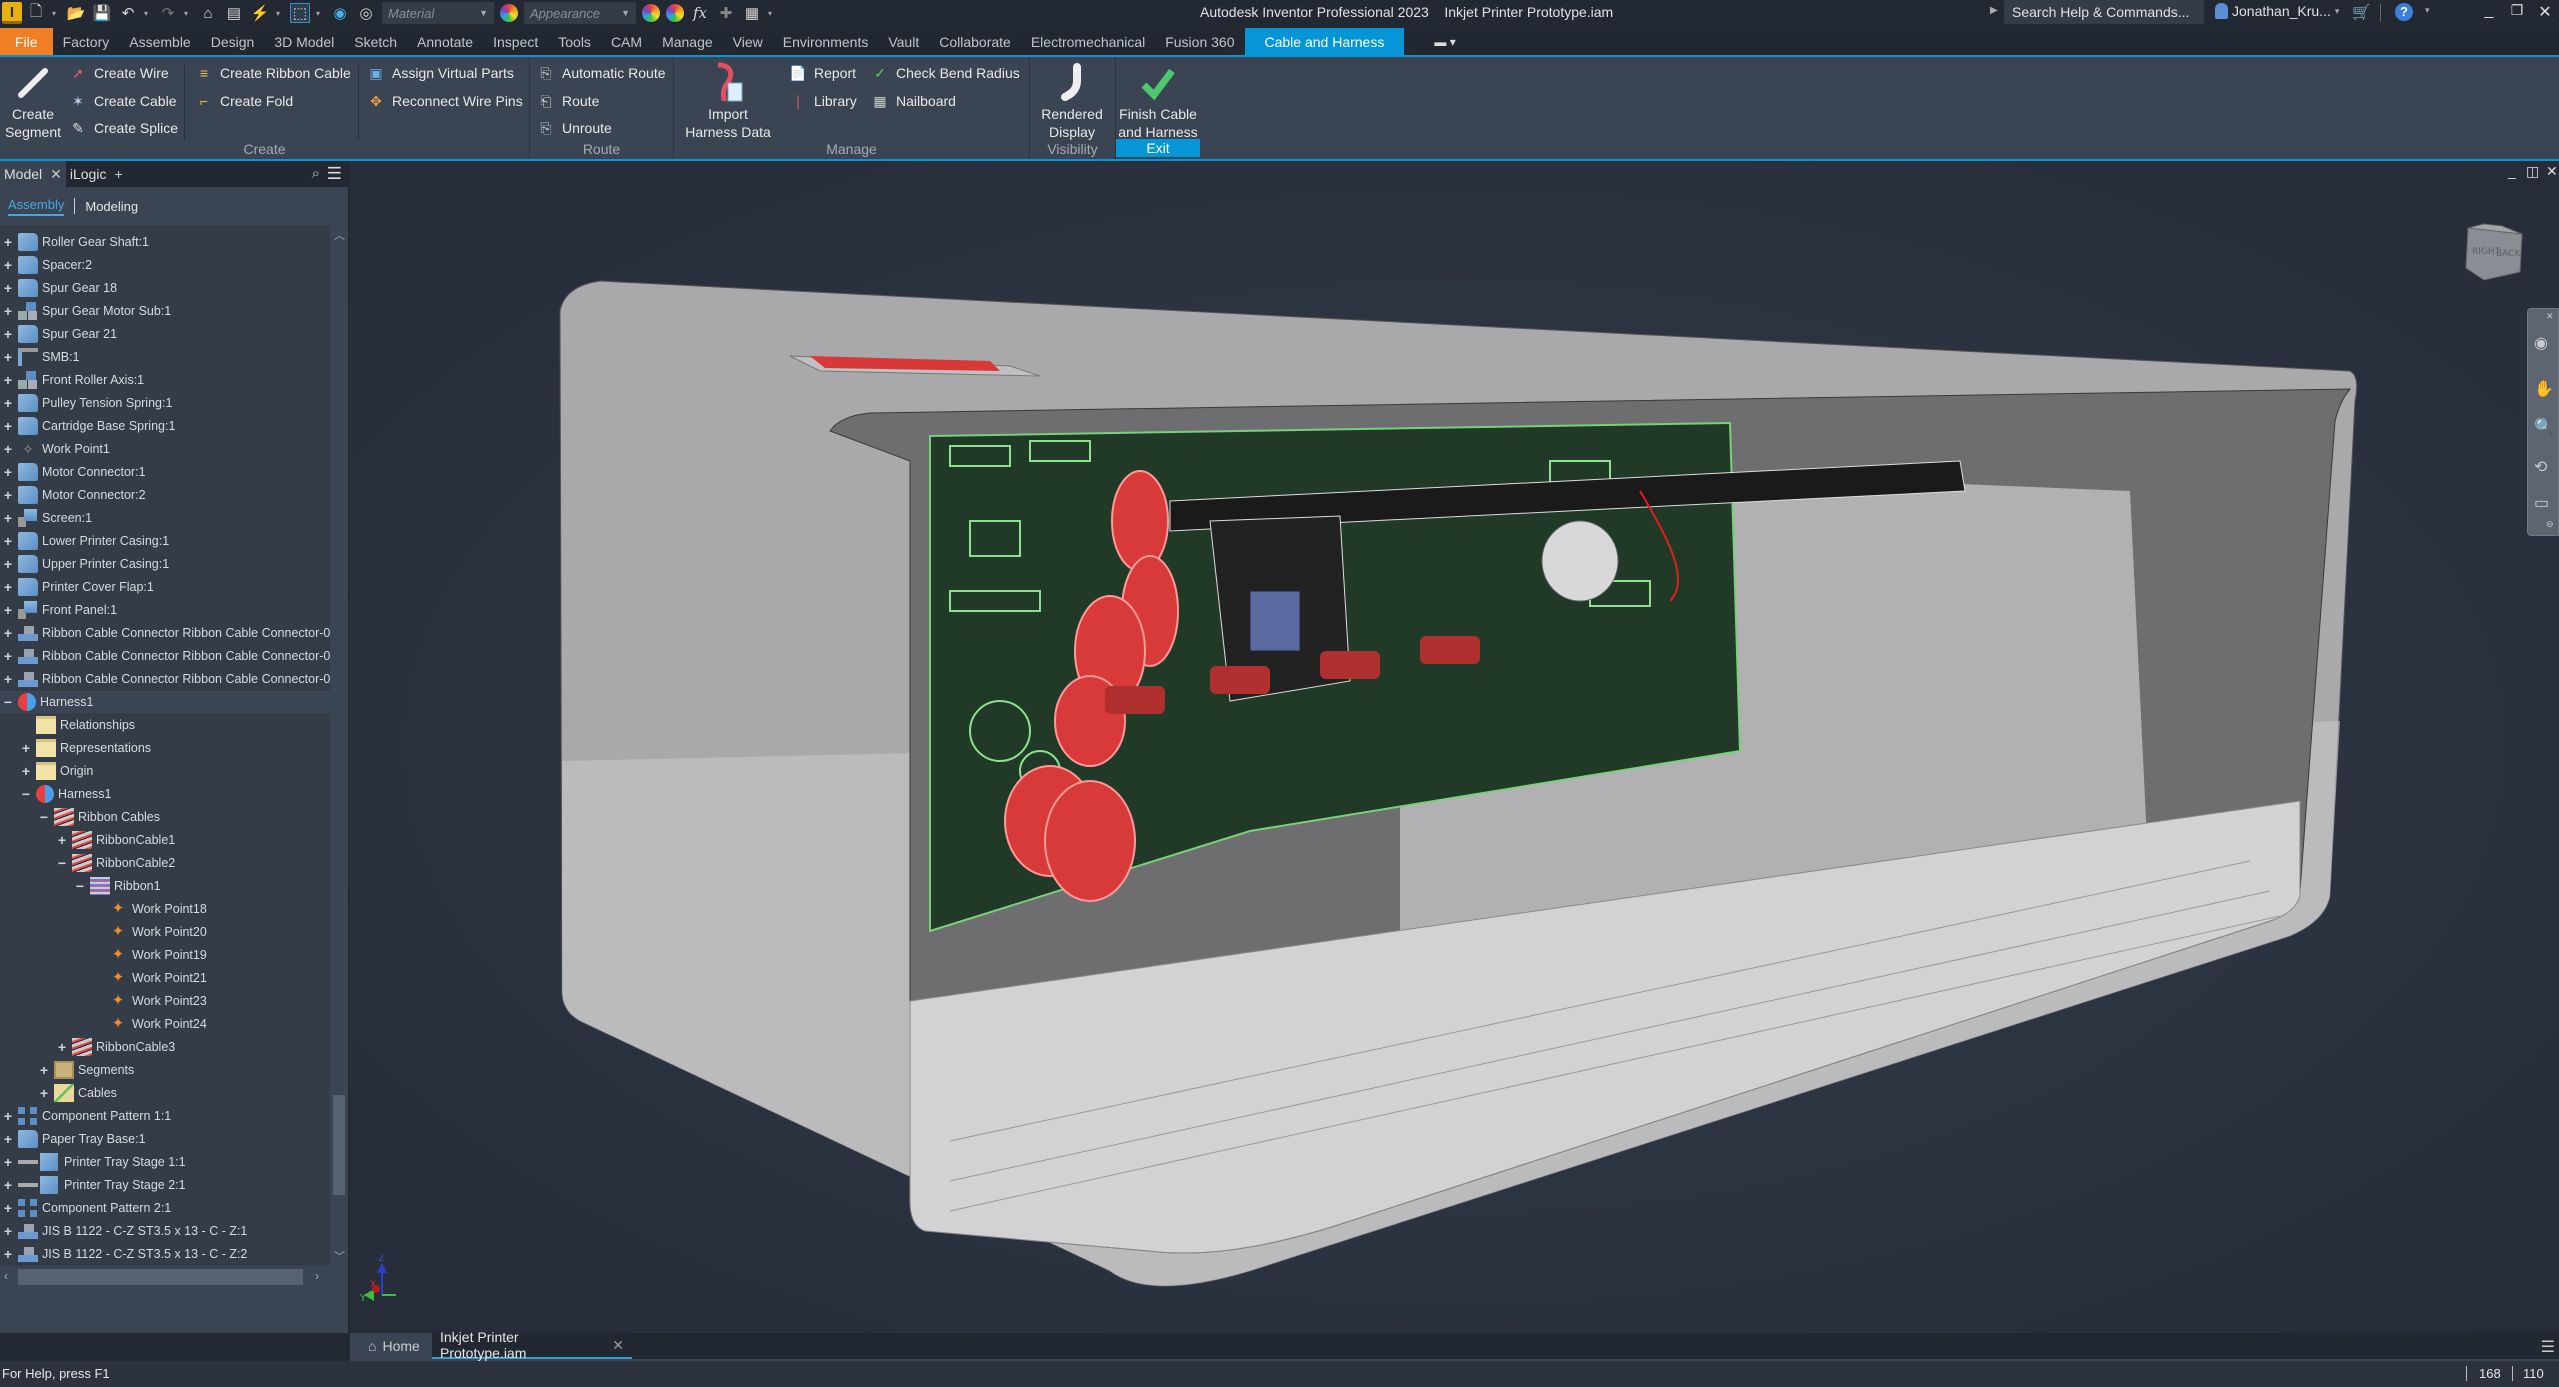 The height and width of the screenshot is (1387, 2559). Describe the element at coordinates (2541, 343) in the screenshot. I see `steering-wheel-icon: ◉` at that location.